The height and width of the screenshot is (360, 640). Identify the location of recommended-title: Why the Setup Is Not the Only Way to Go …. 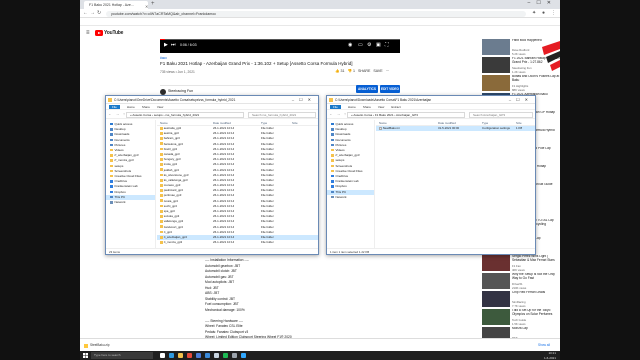
(536, 277).